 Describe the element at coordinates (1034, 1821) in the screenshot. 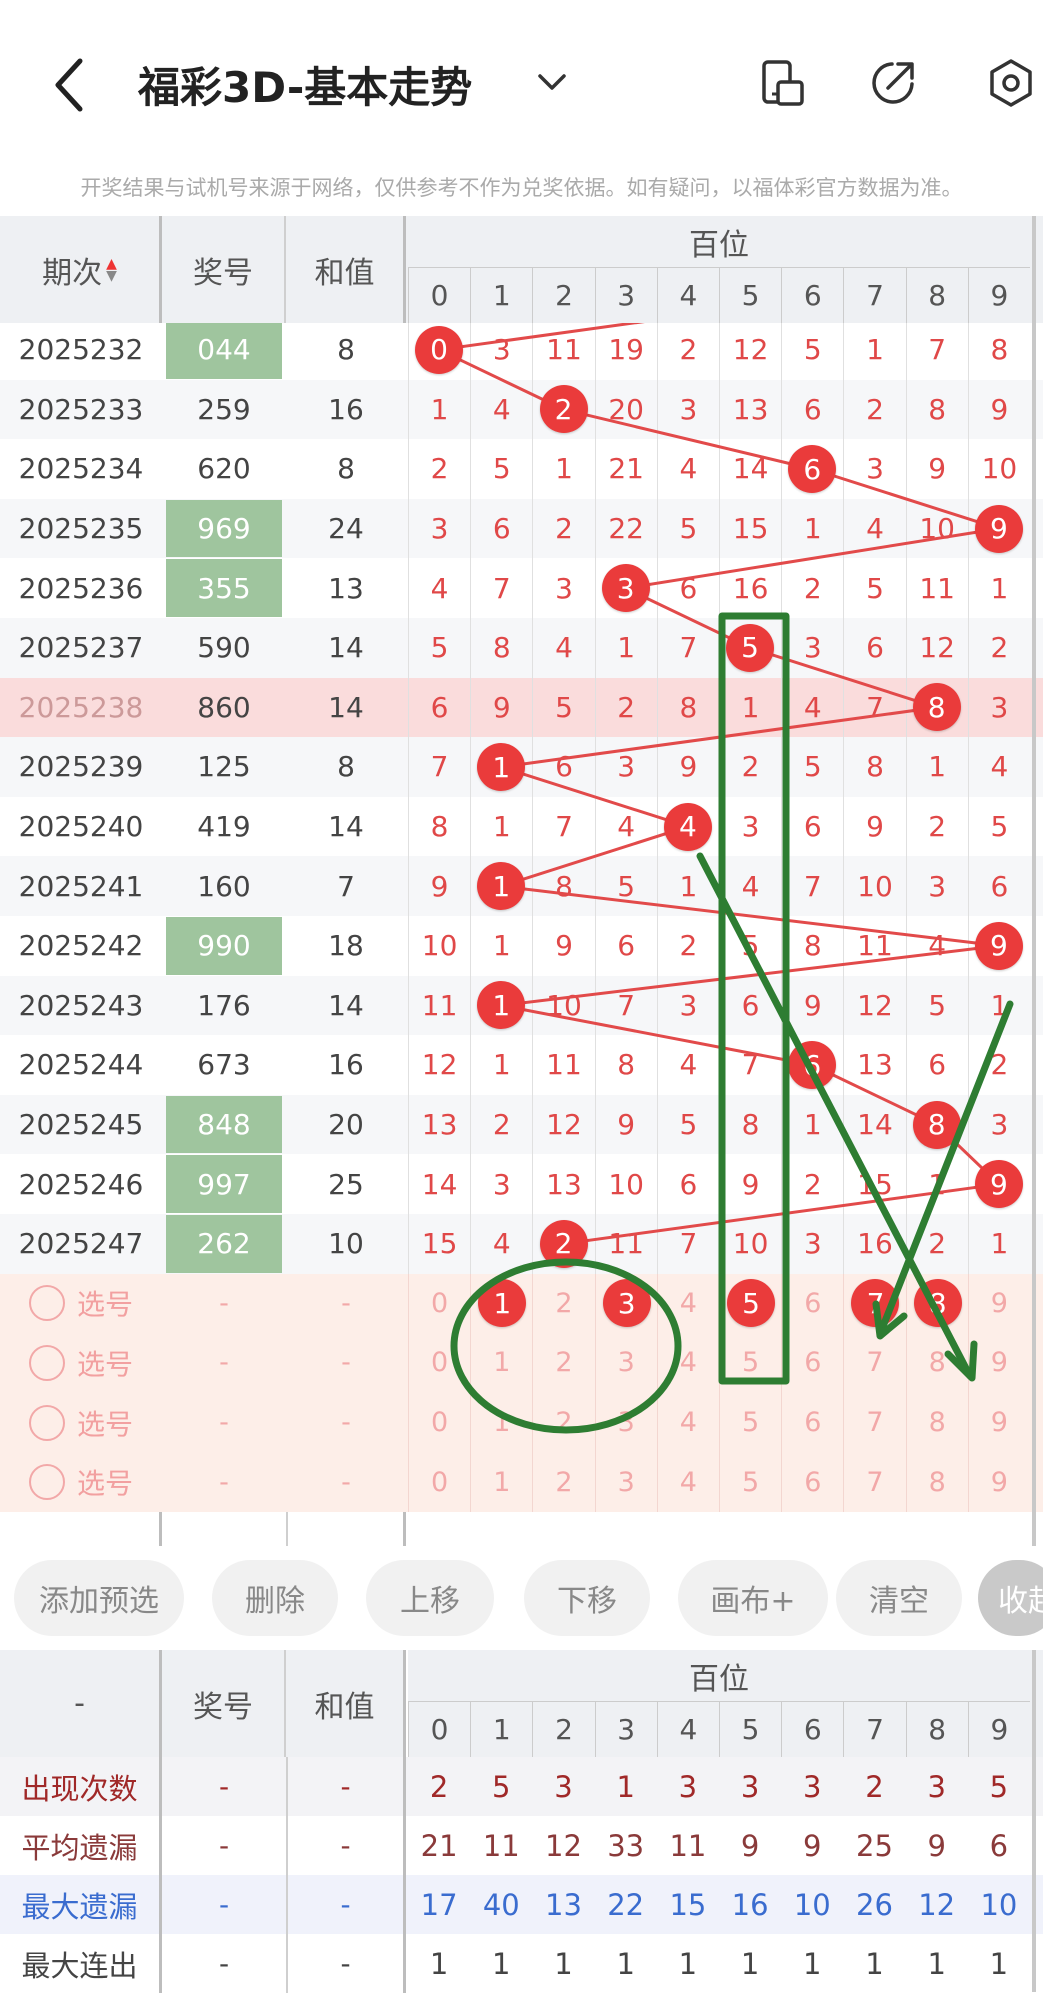

I see `stats-right-divider` at that location.